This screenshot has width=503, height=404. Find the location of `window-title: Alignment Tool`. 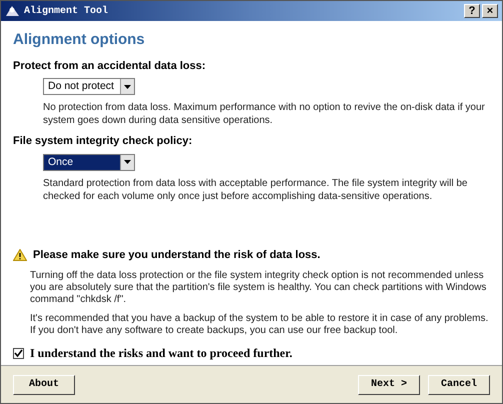

window-title: Alignment Tool is located at coordinates (66, 11).